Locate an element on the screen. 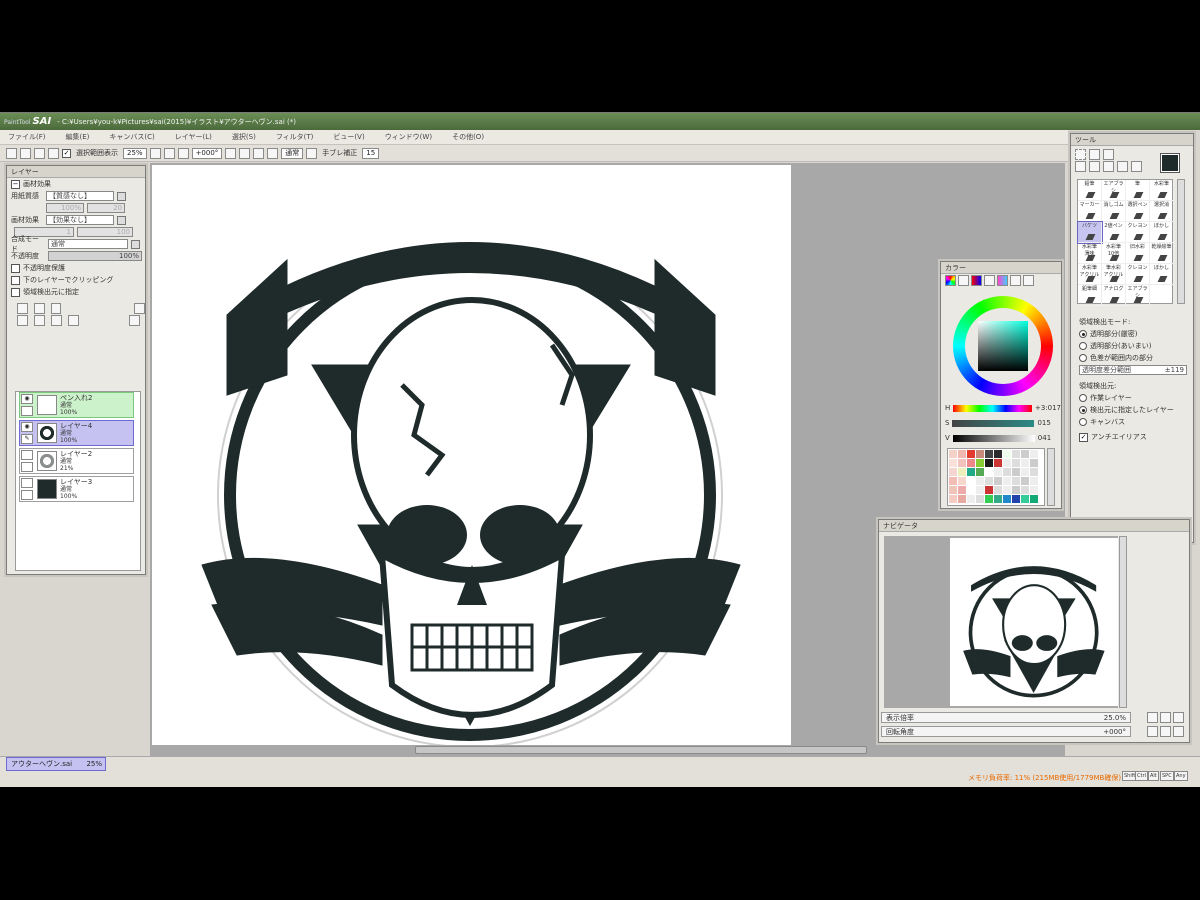 Image resolution: width=1200 pixels, height=900 pixels. hand-icon is located at coordinates (1122, 166).